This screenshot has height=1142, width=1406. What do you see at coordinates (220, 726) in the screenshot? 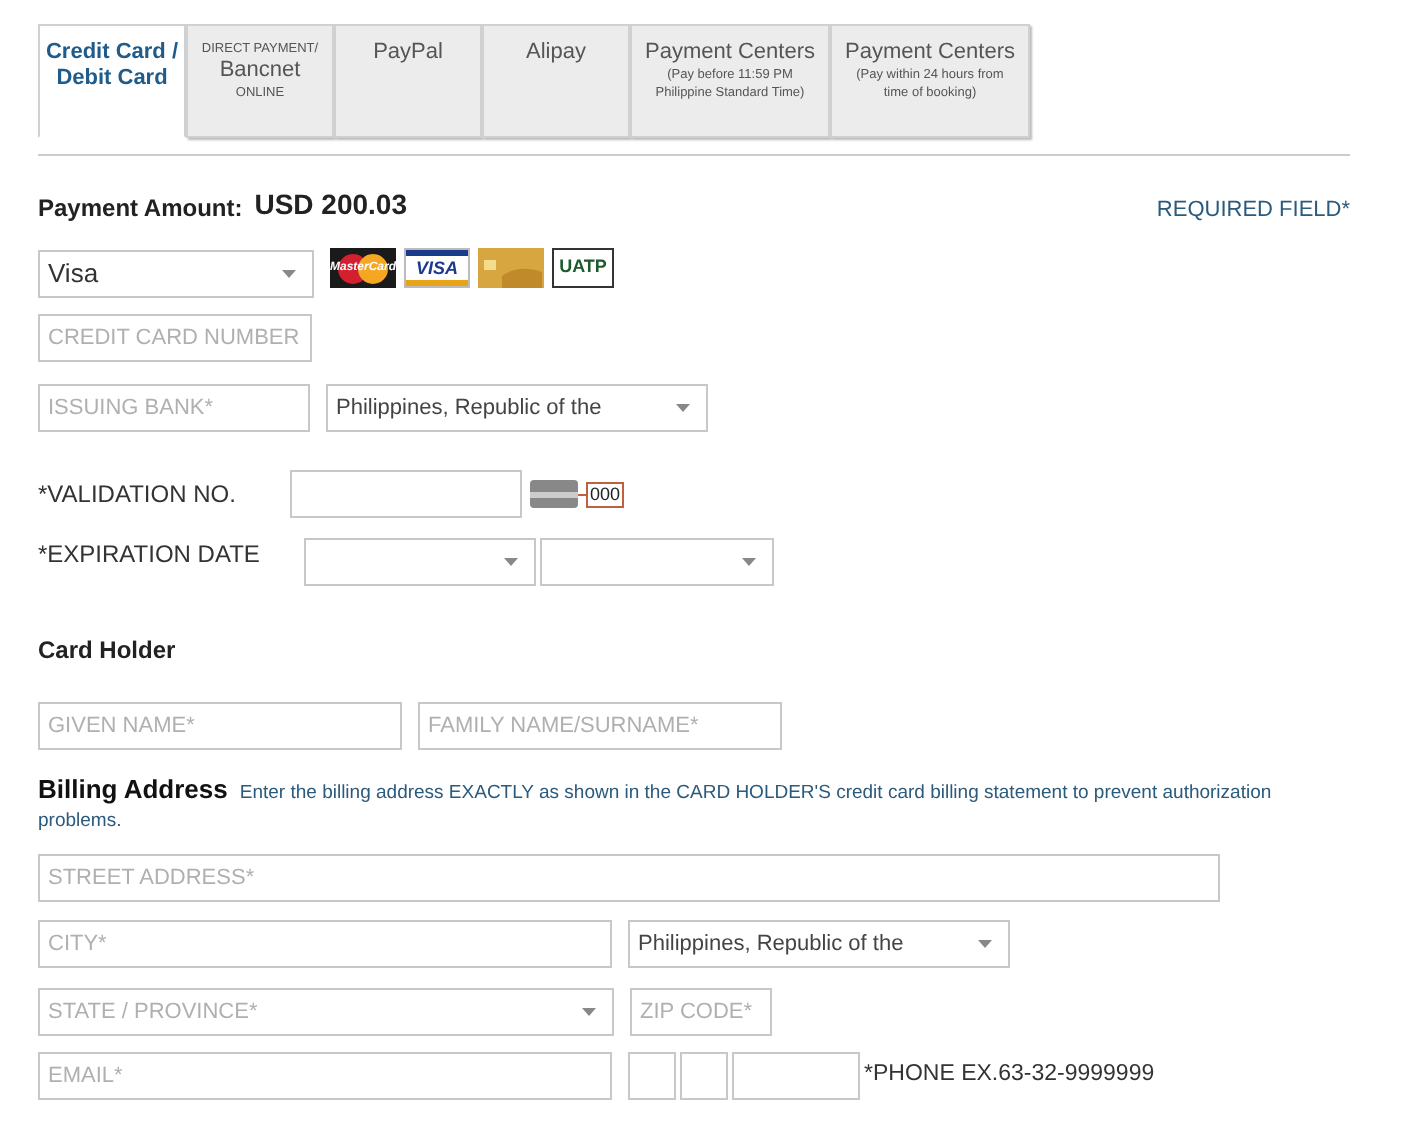
I see `given-name-field: GIVEN NAME*` at bounding box center [220, 726].